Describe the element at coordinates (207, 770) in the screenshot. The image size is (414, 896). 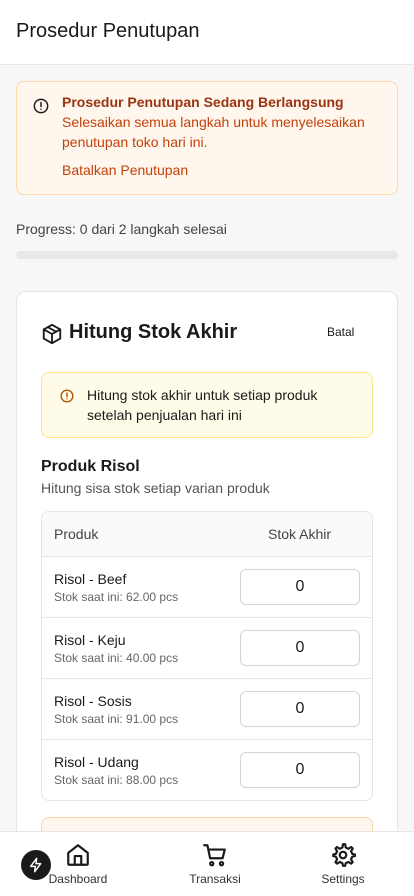
I see `table-row: Risol - Udang Stok saat ini: 88.00 pcs` at that location.